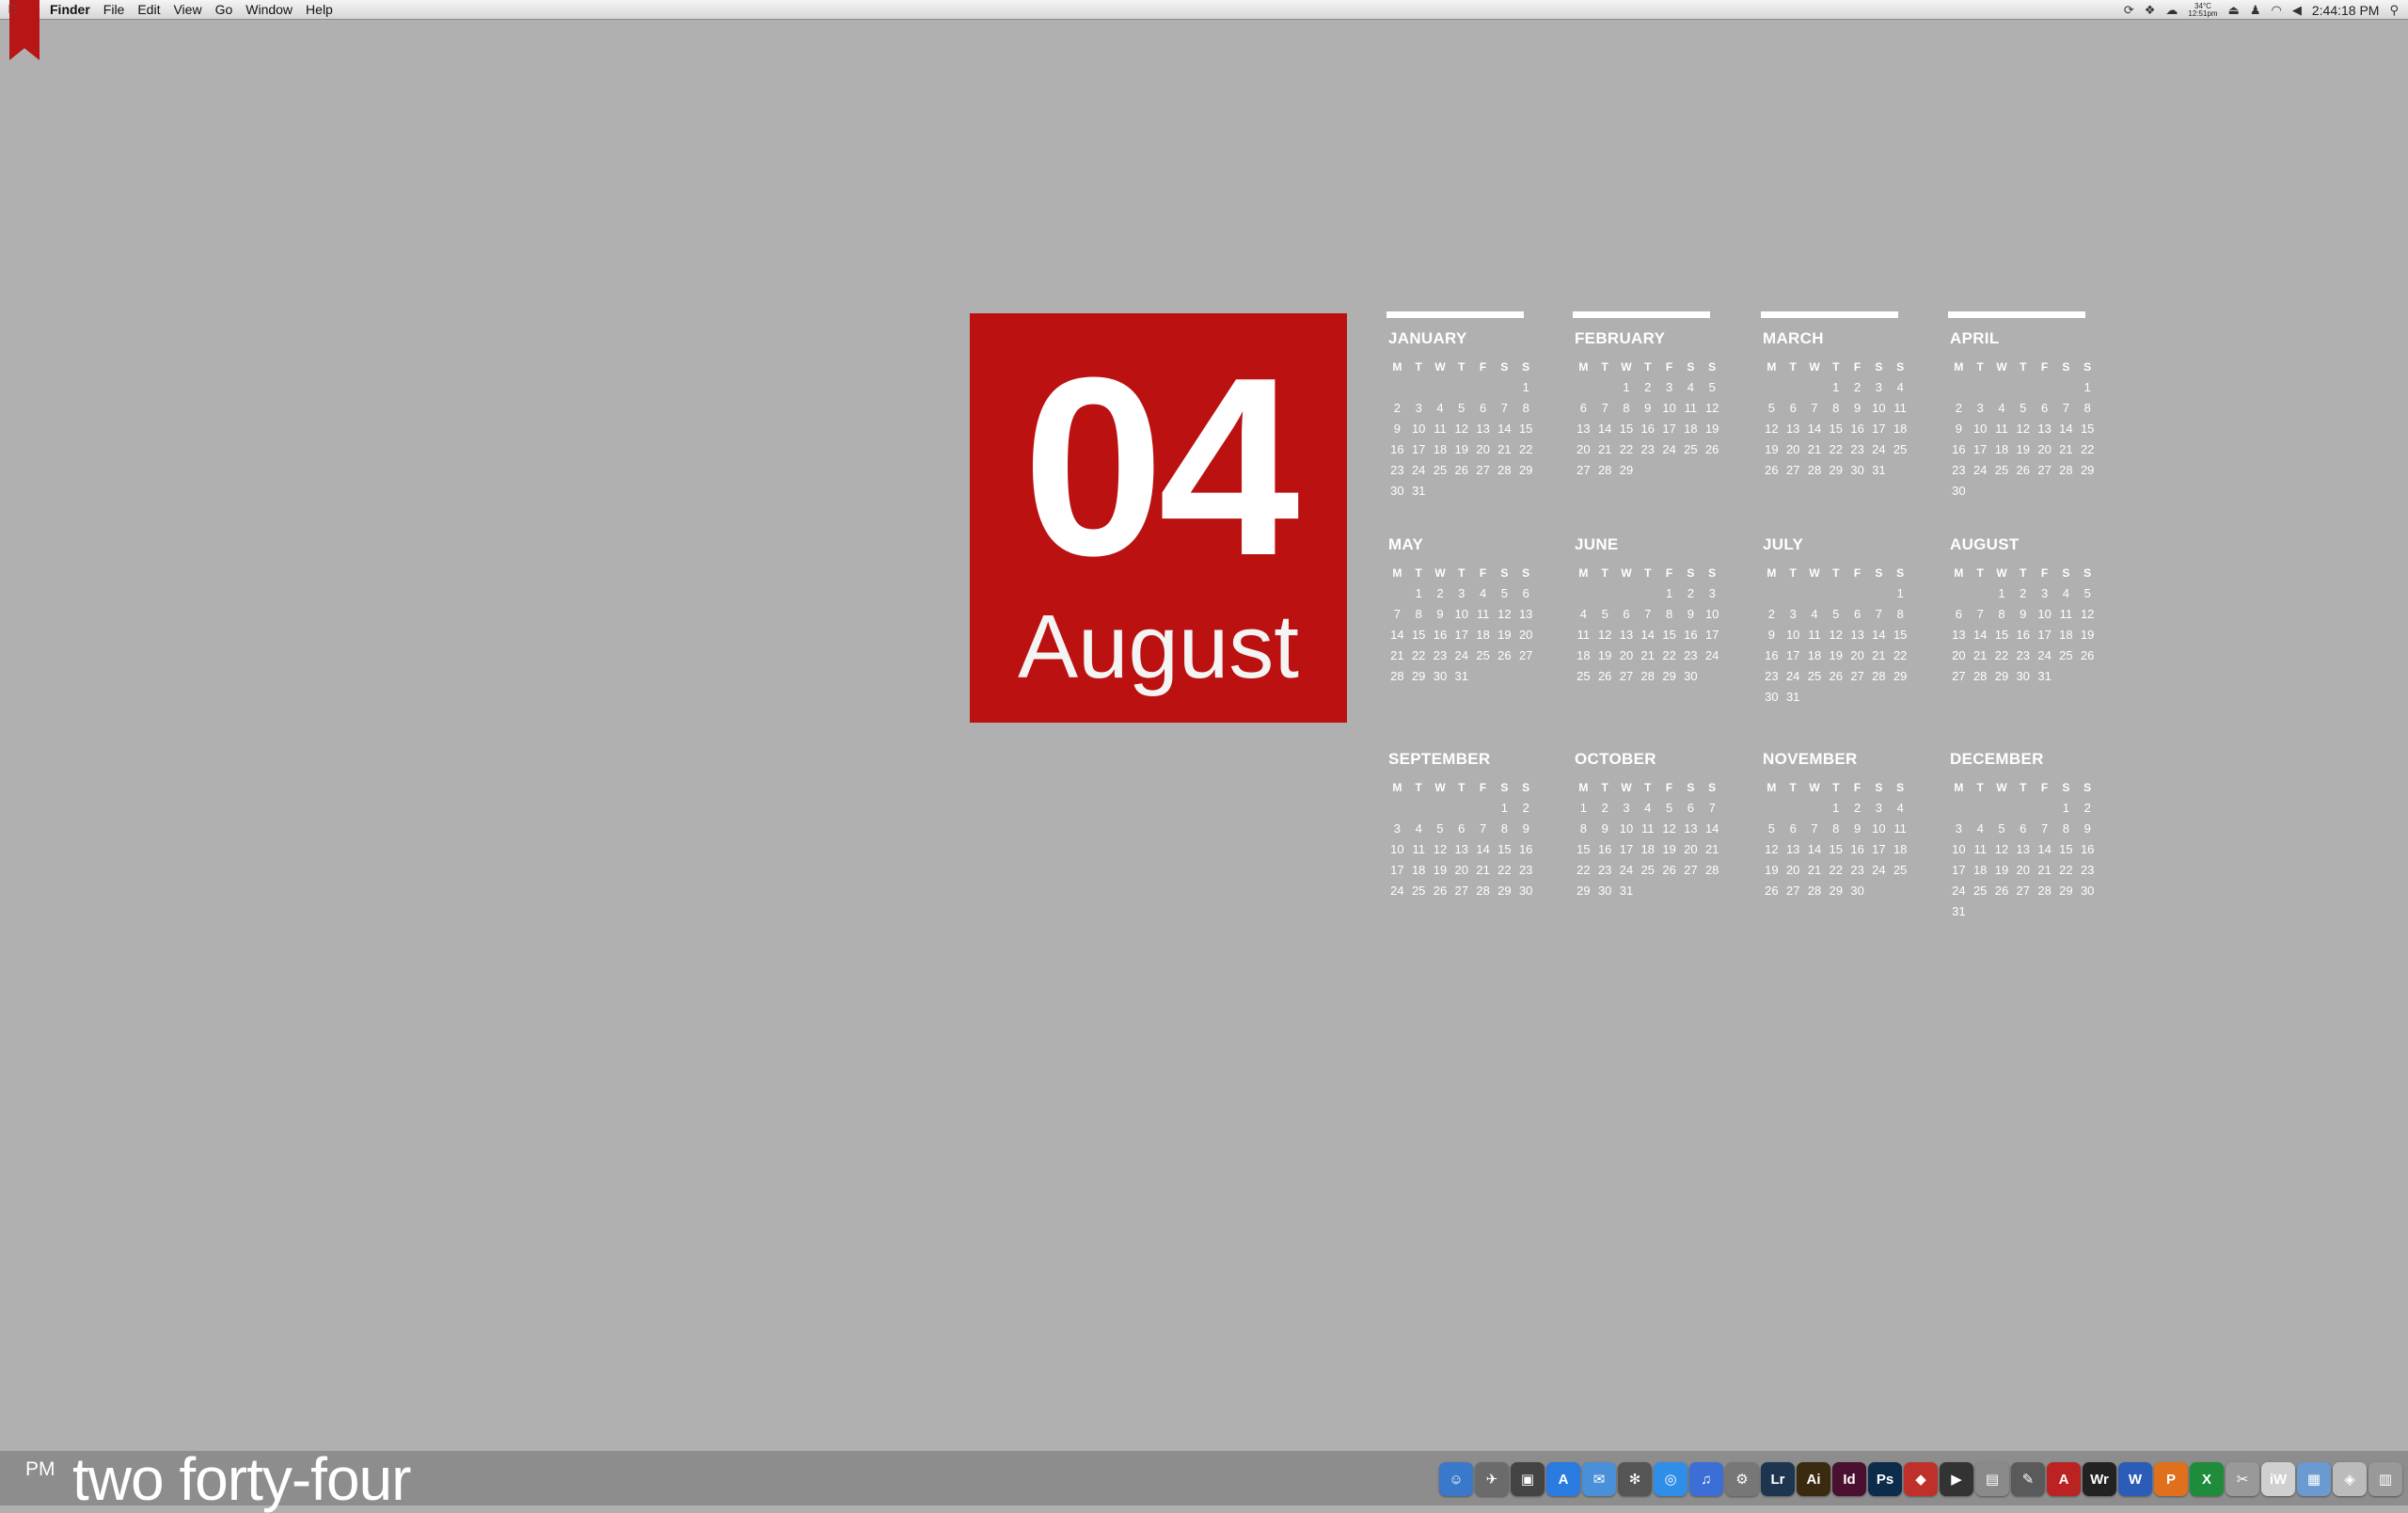 This screenshot has height=1513, width=2408. What do you see at coordinates (194, 10) in the screenshot?
I see `menu-view: View` at bounding box center [194, 10].